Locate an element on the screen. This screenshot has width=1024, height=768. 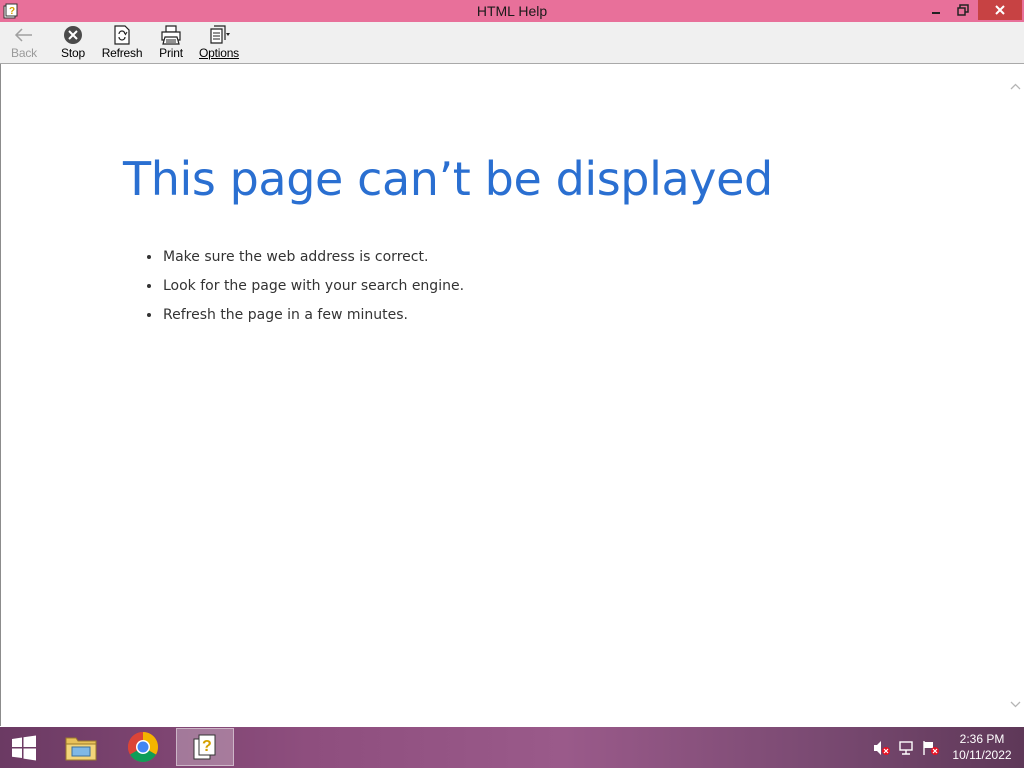
toolbar: Back Stop Refresh Print Options is located at coordinates (512, 43).